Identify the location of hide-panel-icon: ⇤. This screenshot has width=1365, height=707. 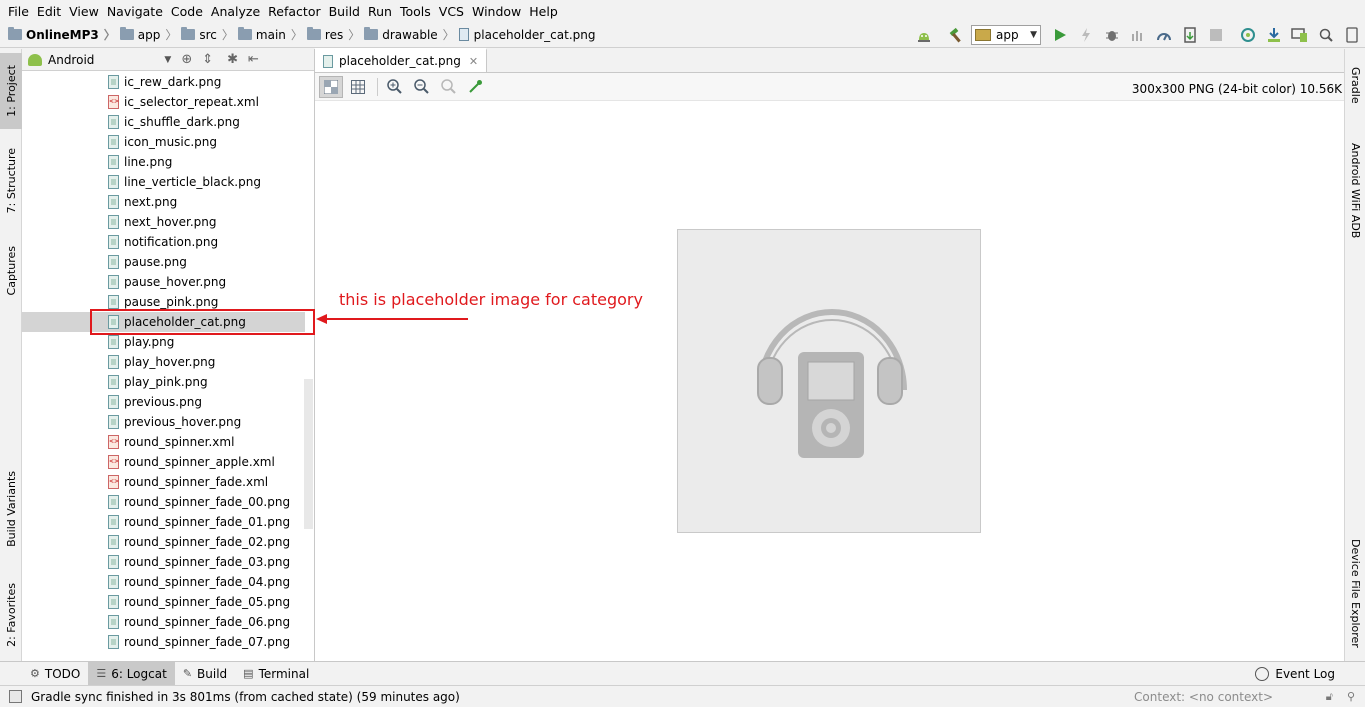
(253, 59).